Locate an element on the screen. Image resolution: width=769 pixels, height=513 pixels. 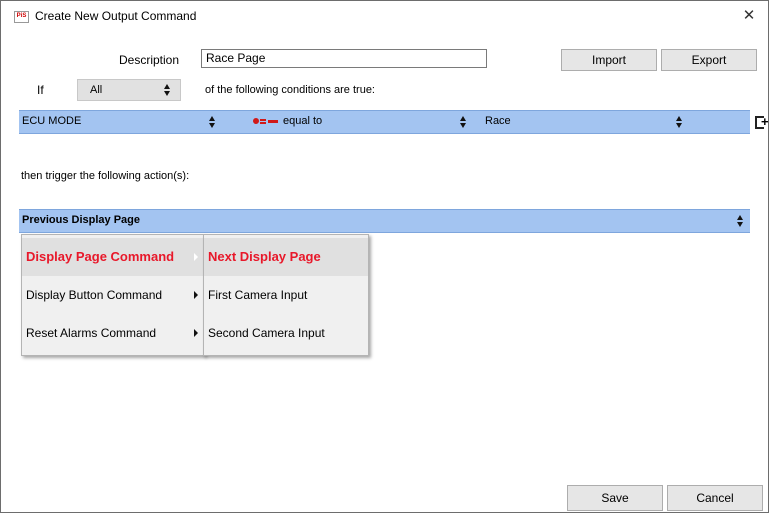
submenu-item-first-camera-input: First Camera Input is located at coordinates (286, 295).